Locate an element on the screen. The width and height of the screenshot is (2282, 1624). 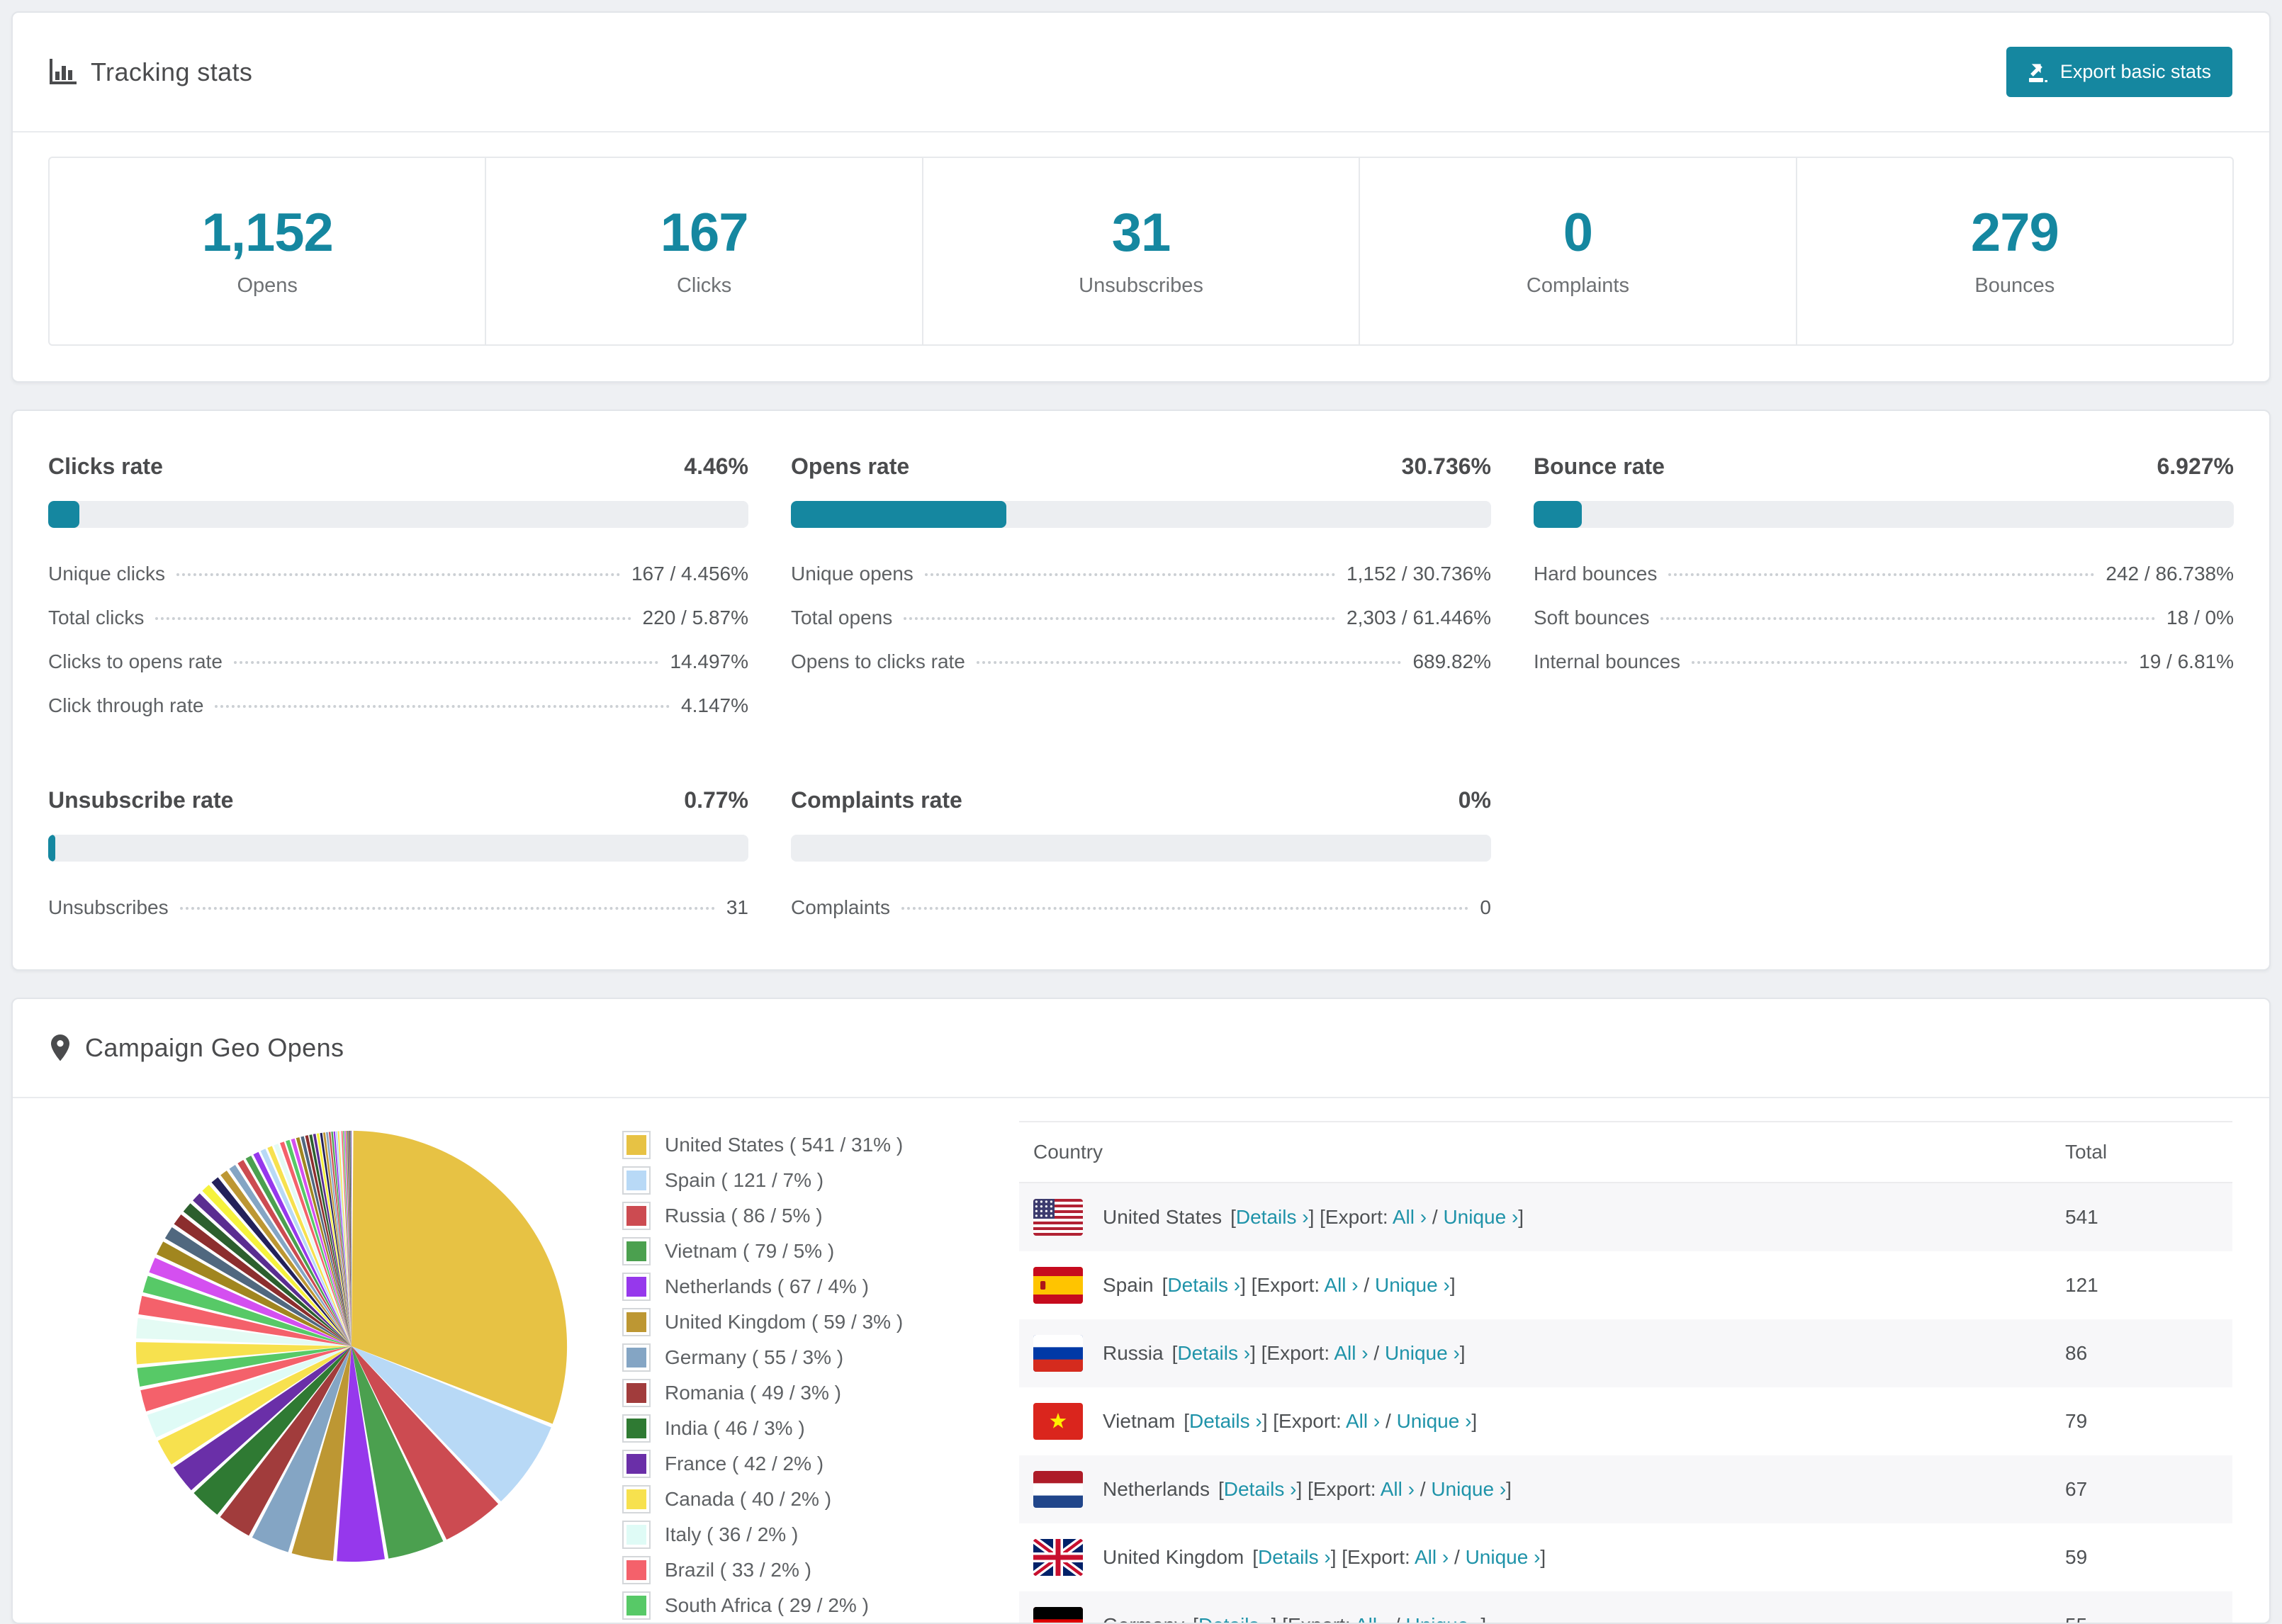
legend-item: Netherlands ( 67 / 4% ) is located at coordinates (791, 1287).